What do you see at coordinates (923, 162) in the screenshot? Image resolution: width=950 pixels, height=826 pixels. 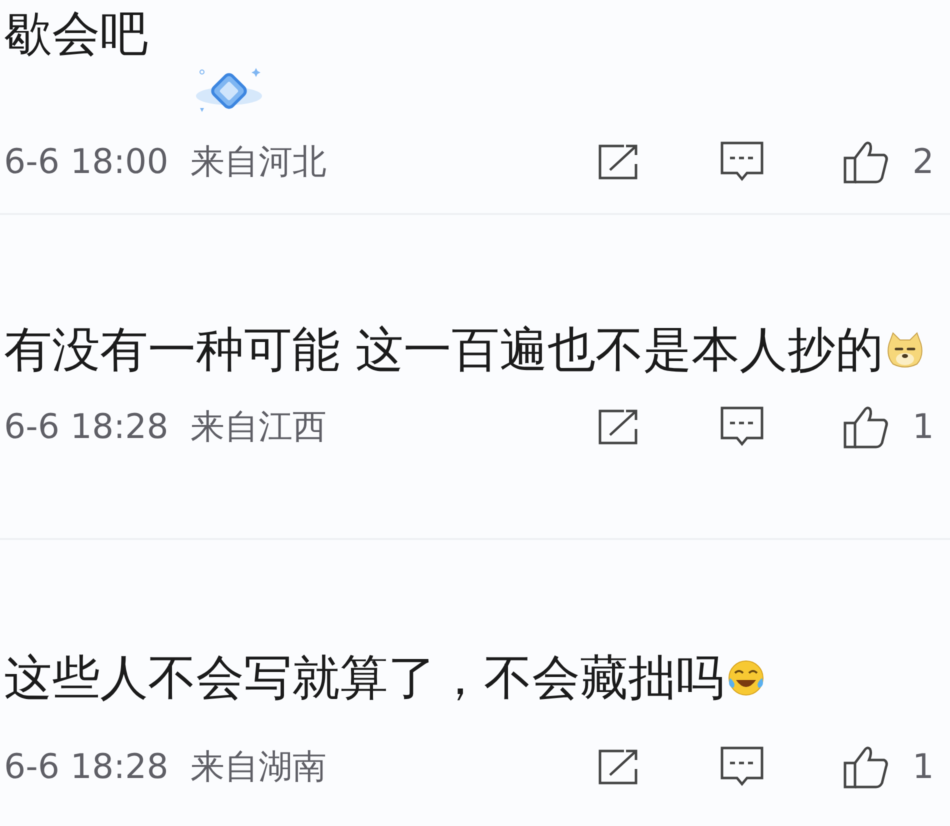 I see `like-count: 2` at bounding box center [923, 162].